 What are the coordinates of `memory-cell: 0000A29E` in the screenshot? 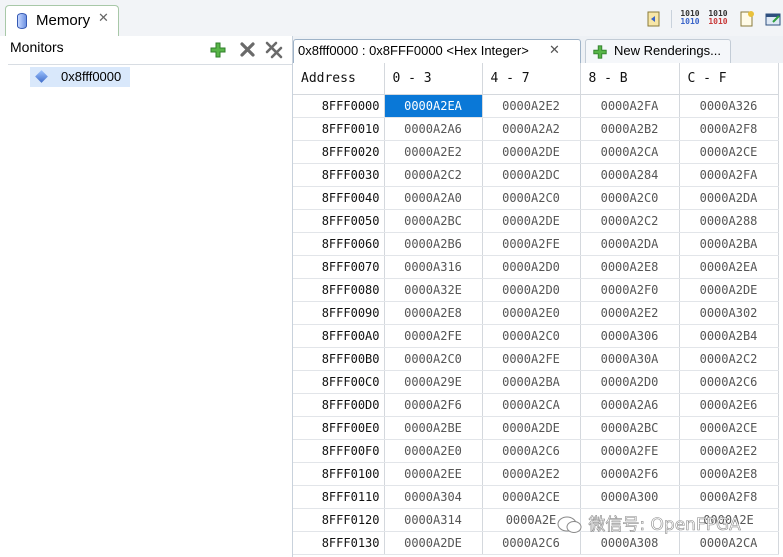 It's located at (433, 382).